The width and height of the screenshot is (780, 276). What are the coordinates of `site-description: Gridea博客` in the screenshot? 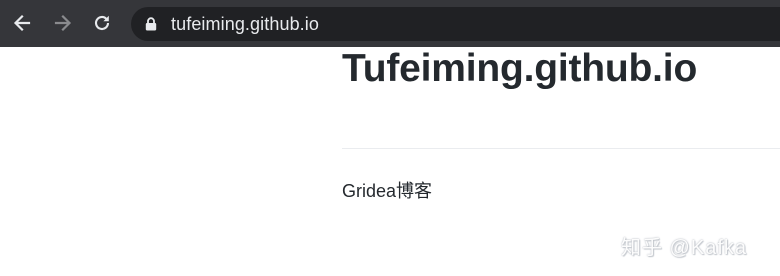 It's located at (387, 191).